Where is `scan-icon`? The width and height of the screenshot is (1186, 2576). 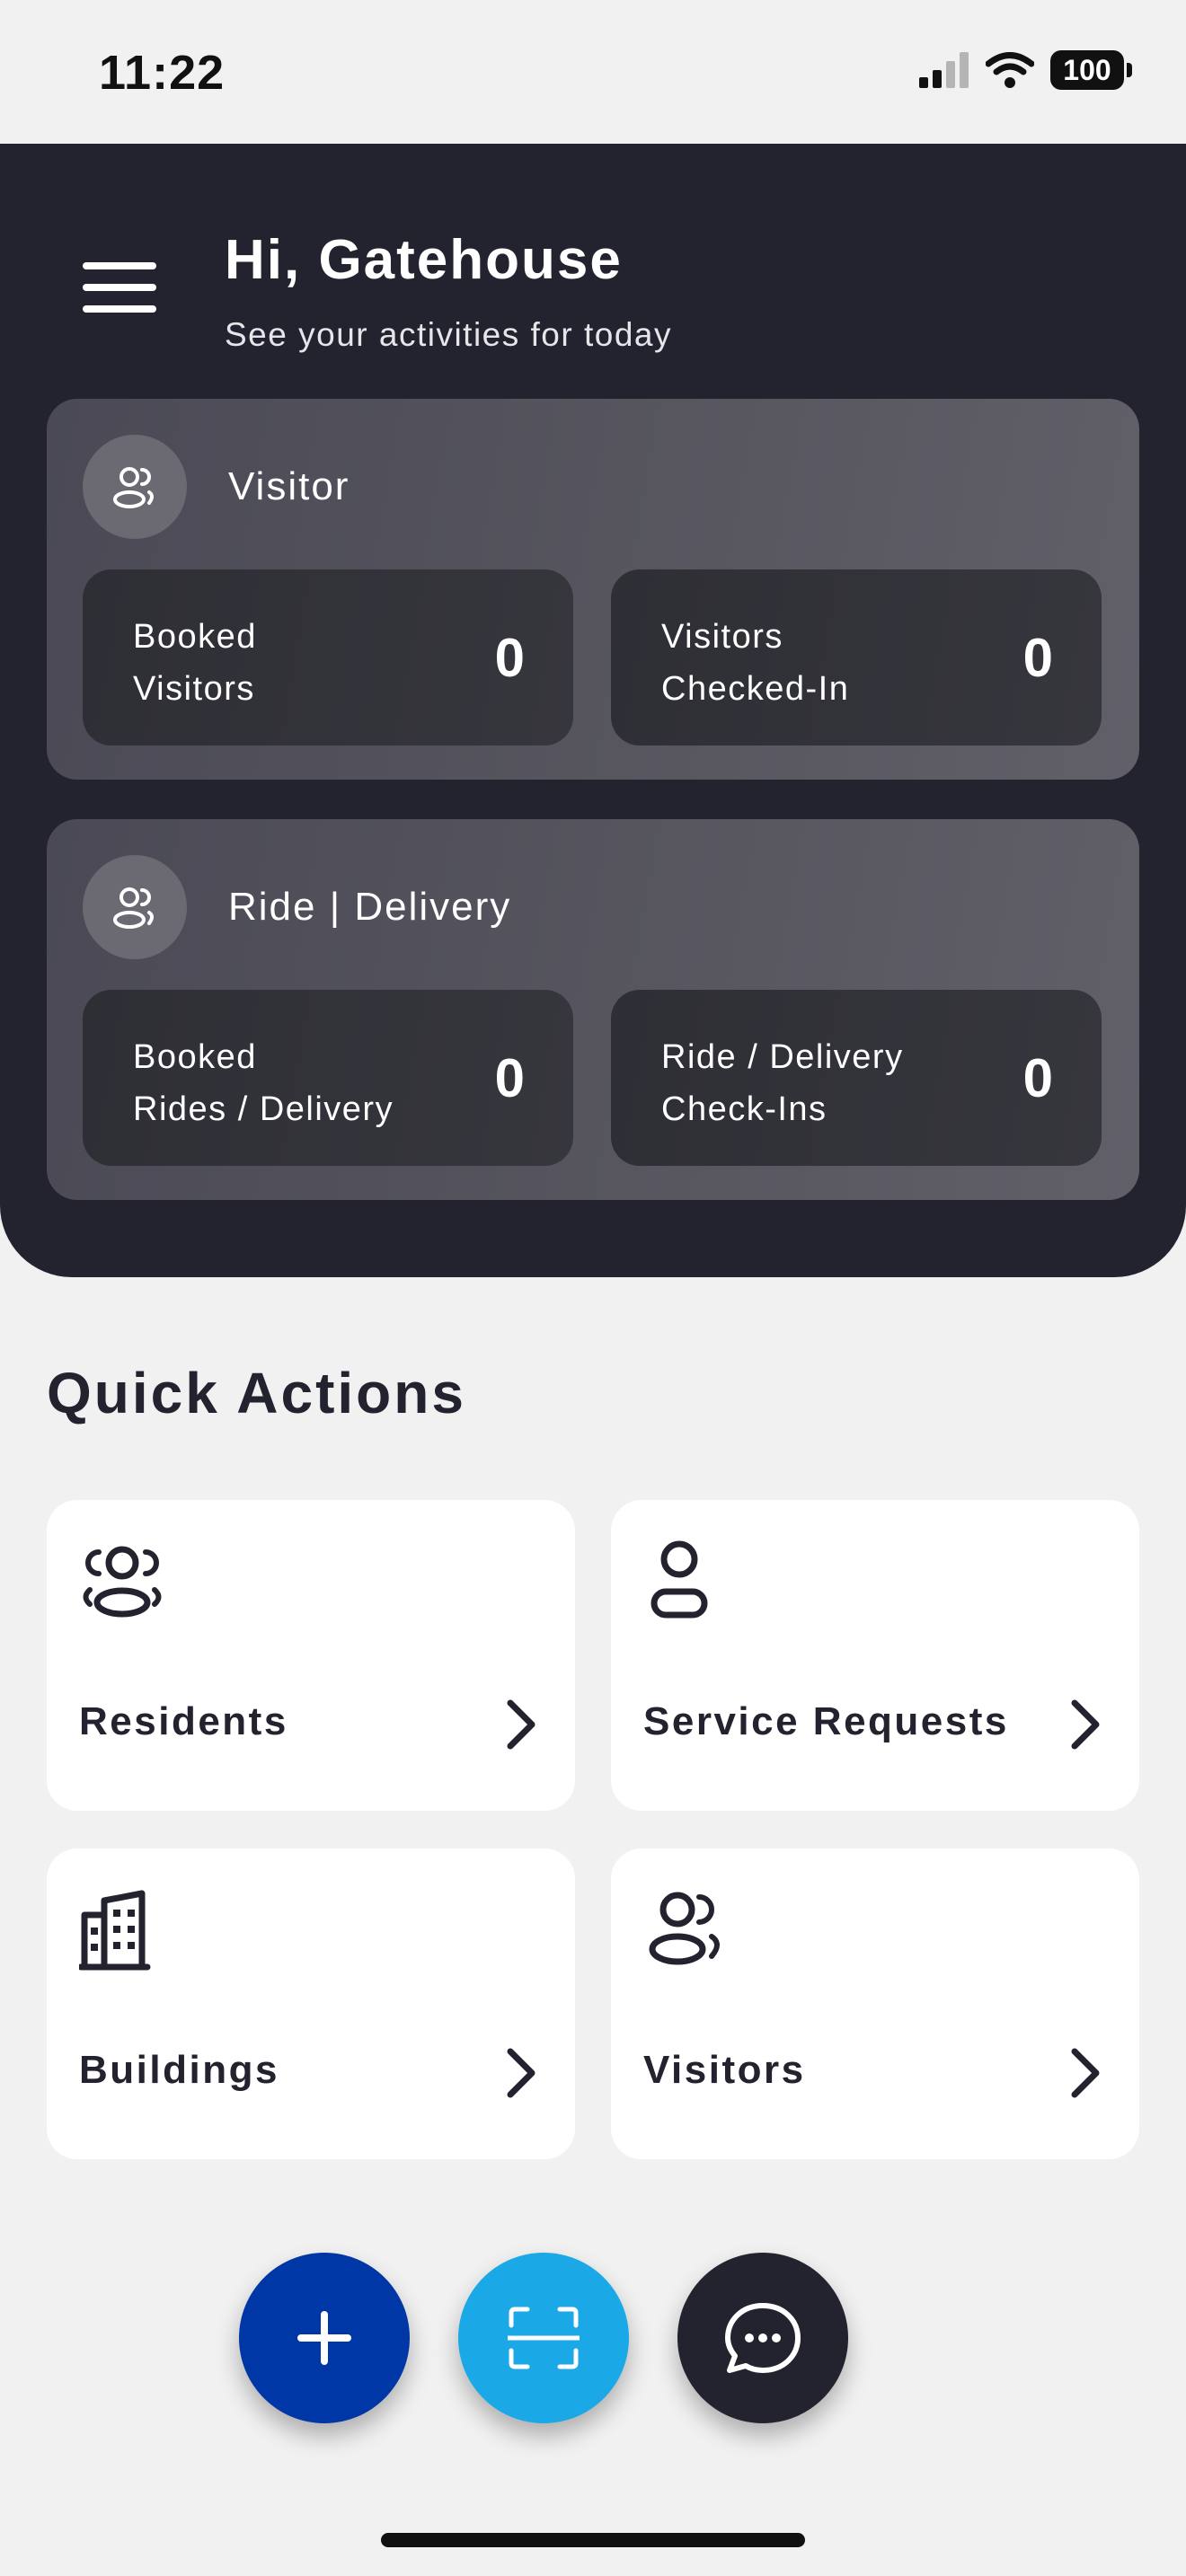 scan-icon is located at coordinates (544, 2338).